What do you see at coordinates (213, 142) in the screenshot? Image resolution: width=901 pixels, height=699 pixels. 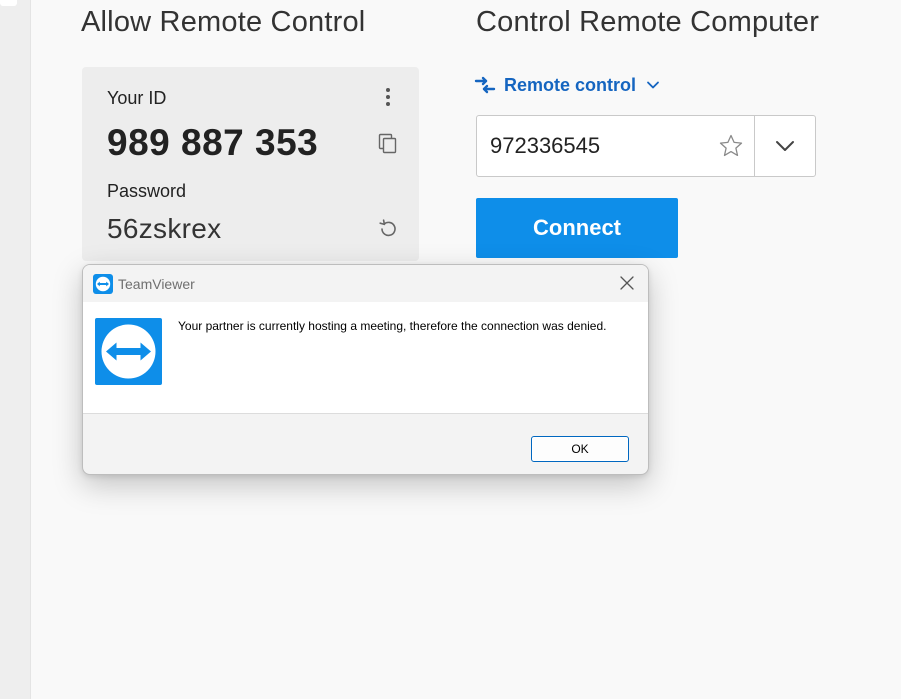 I see `your-id-value: 989 887 353` at bounding box center [213, 142].